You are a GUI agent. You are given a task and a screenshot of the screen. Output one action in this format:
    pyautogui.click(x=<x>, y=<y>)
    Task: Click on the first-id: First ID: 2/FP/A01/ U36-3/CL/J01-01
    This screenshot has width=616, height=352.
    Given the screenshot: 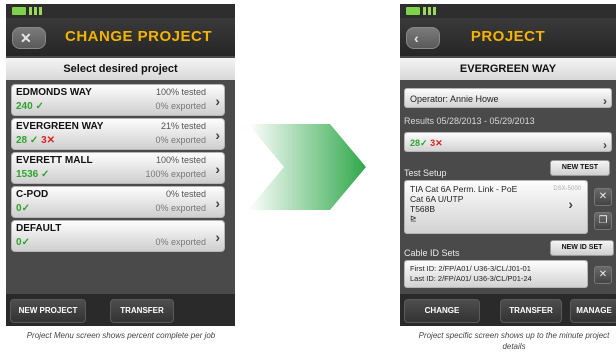 What is the action you would take?
    pyautogui.click(x=470, y=268)
    